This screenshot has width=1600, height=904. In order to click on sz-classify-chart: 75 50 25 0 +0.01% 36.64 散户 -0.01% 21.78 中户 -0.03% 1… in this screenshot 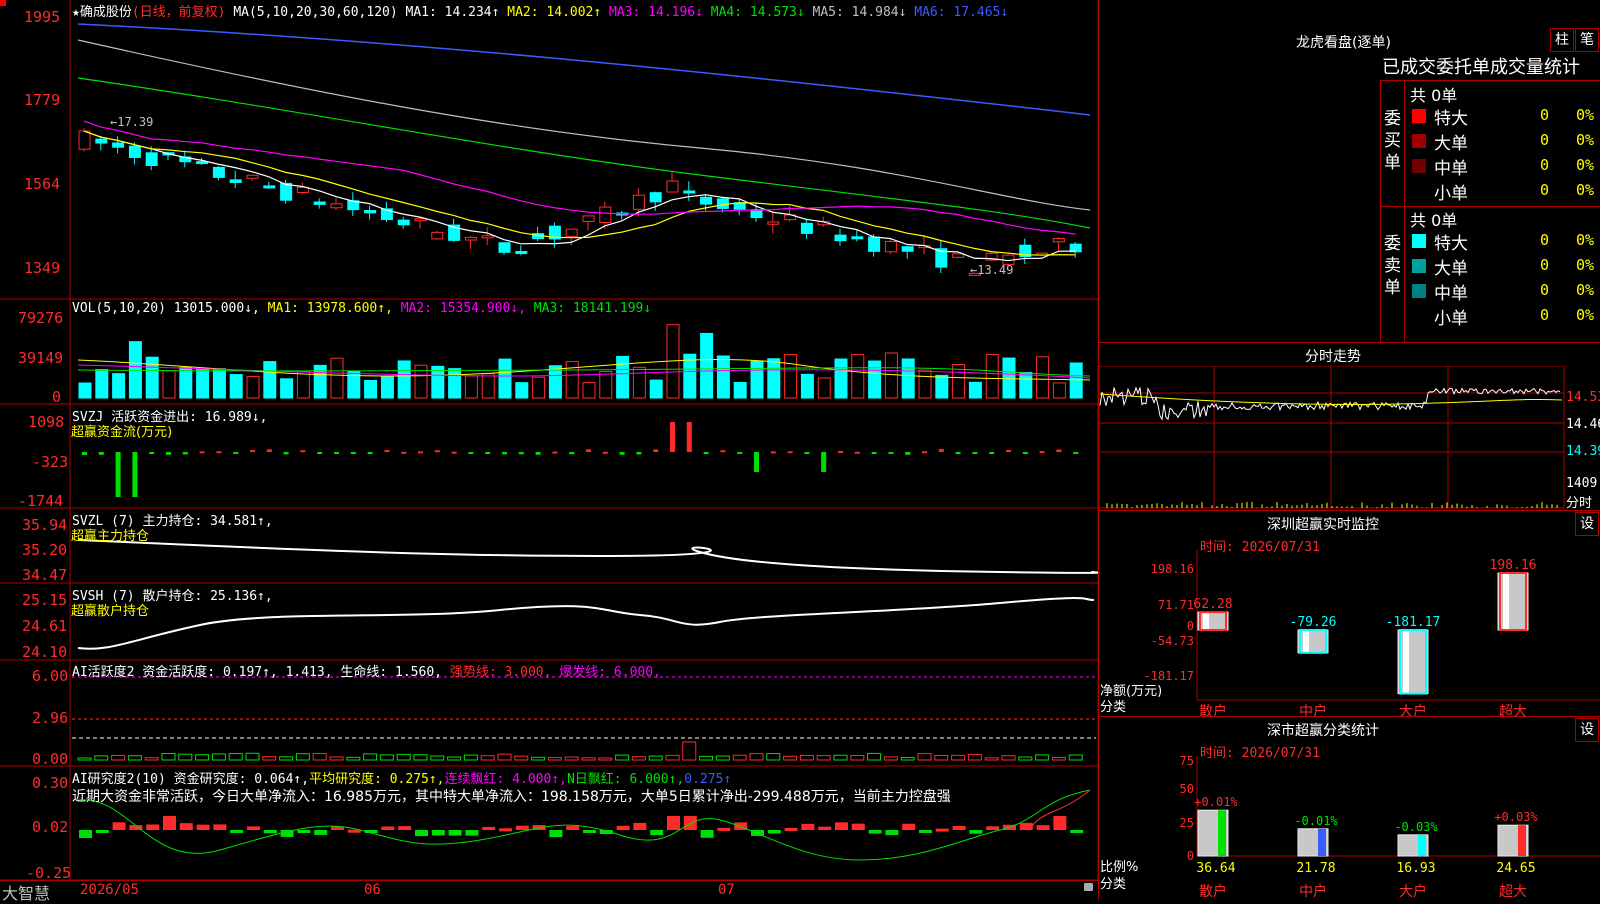, I will do `click(1349, 828)`.